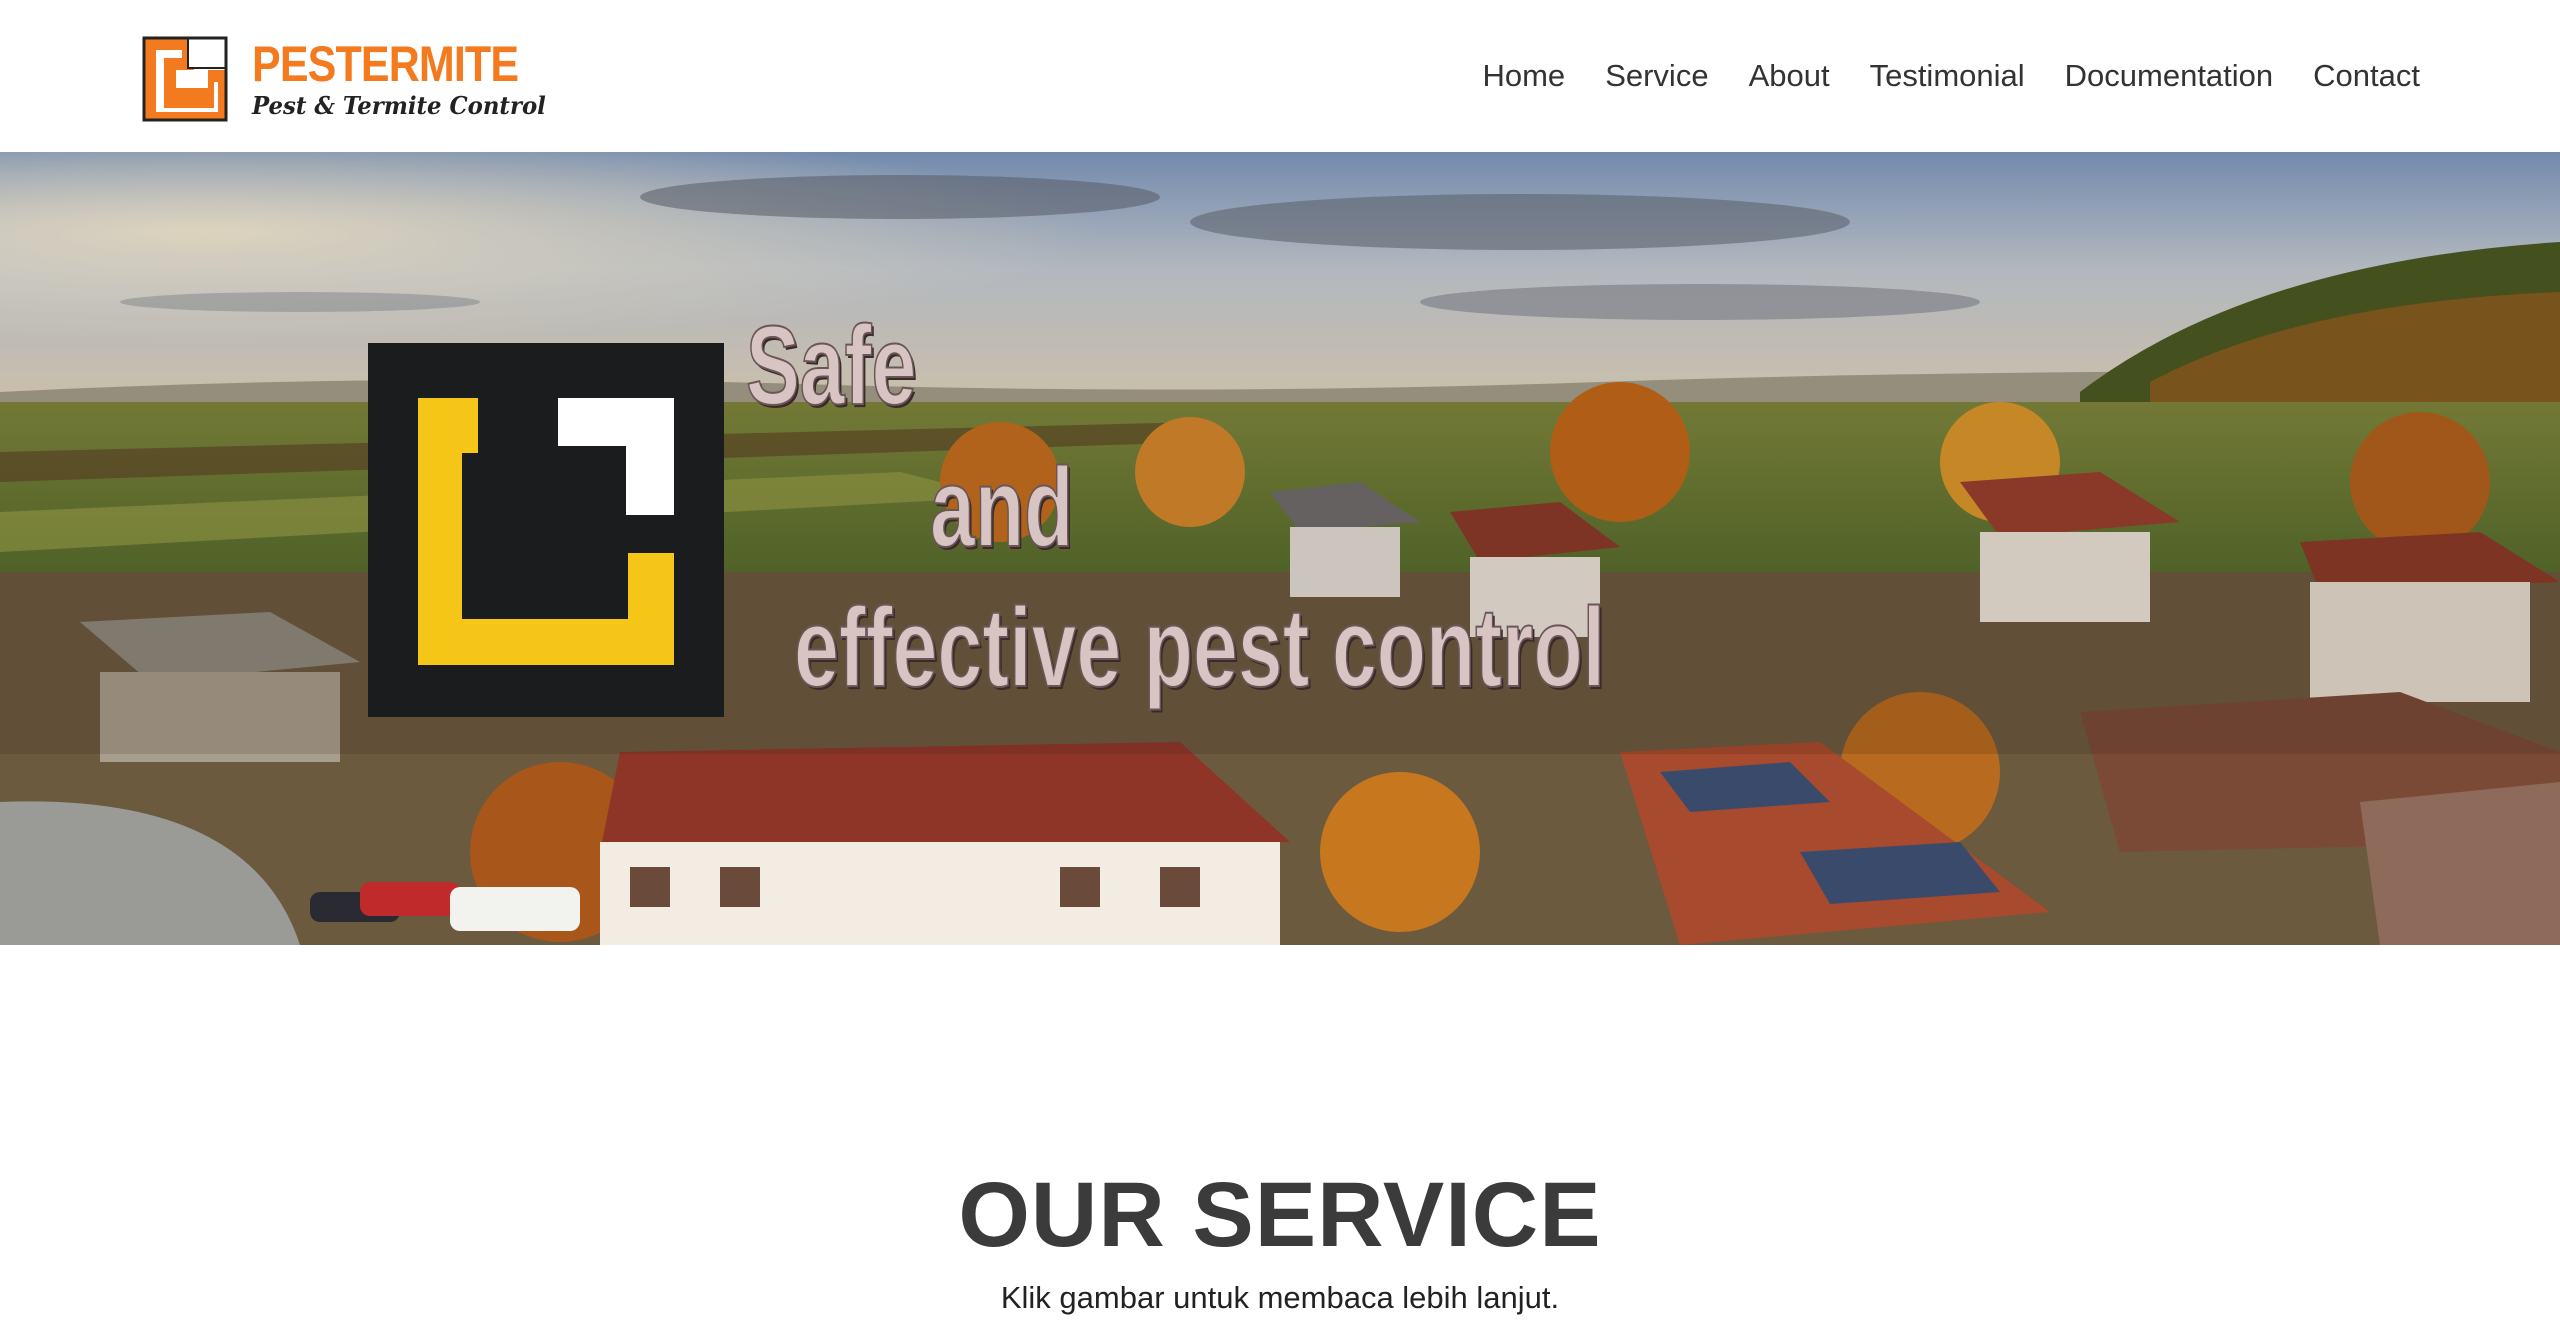  Describe the element at coordinates (2366, 76) in the screenshot. I see `nav-contact: Contact` at that location.